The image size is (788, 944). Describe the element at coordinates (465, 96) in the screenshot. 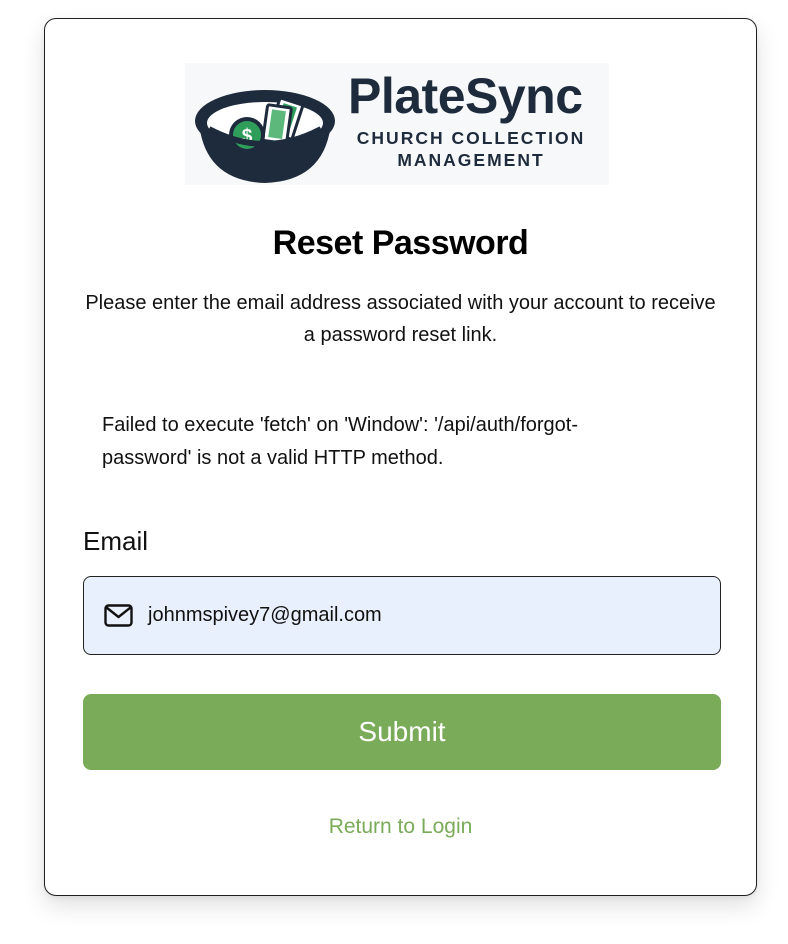

I see `brand-name: PlateSync` at that location.